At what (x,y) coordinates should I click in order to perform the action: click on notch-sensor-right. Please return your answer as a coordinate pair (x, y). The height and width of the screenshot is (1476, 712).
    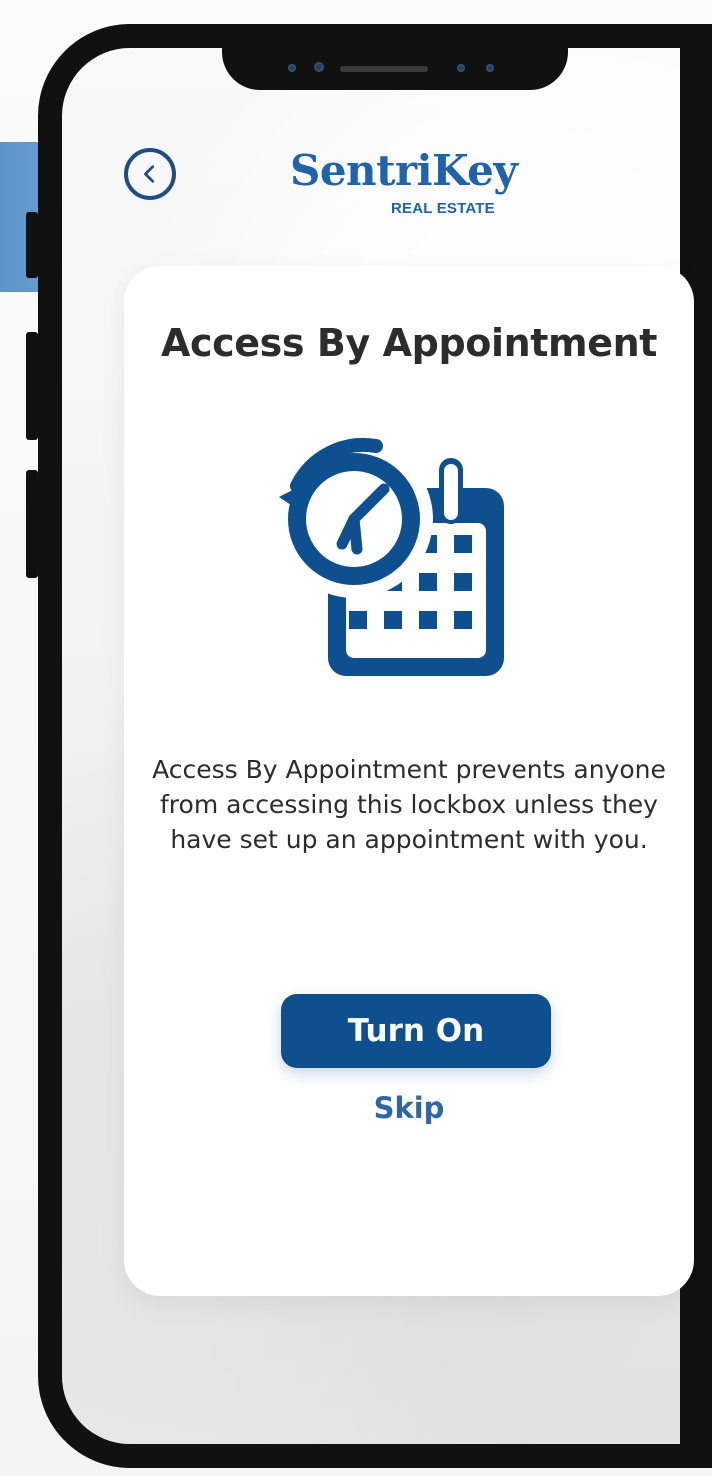
    Looking at the image, I should click on (461, 68).